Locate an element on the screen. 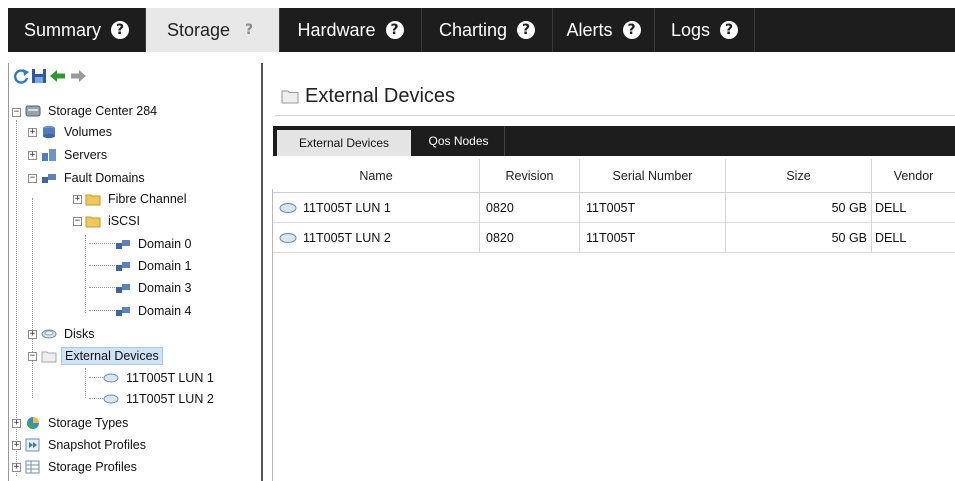 Image resolution: width=955 pixels, height=481 pixels. tree-item-label: Volumes is located at coordinates (88, 132).